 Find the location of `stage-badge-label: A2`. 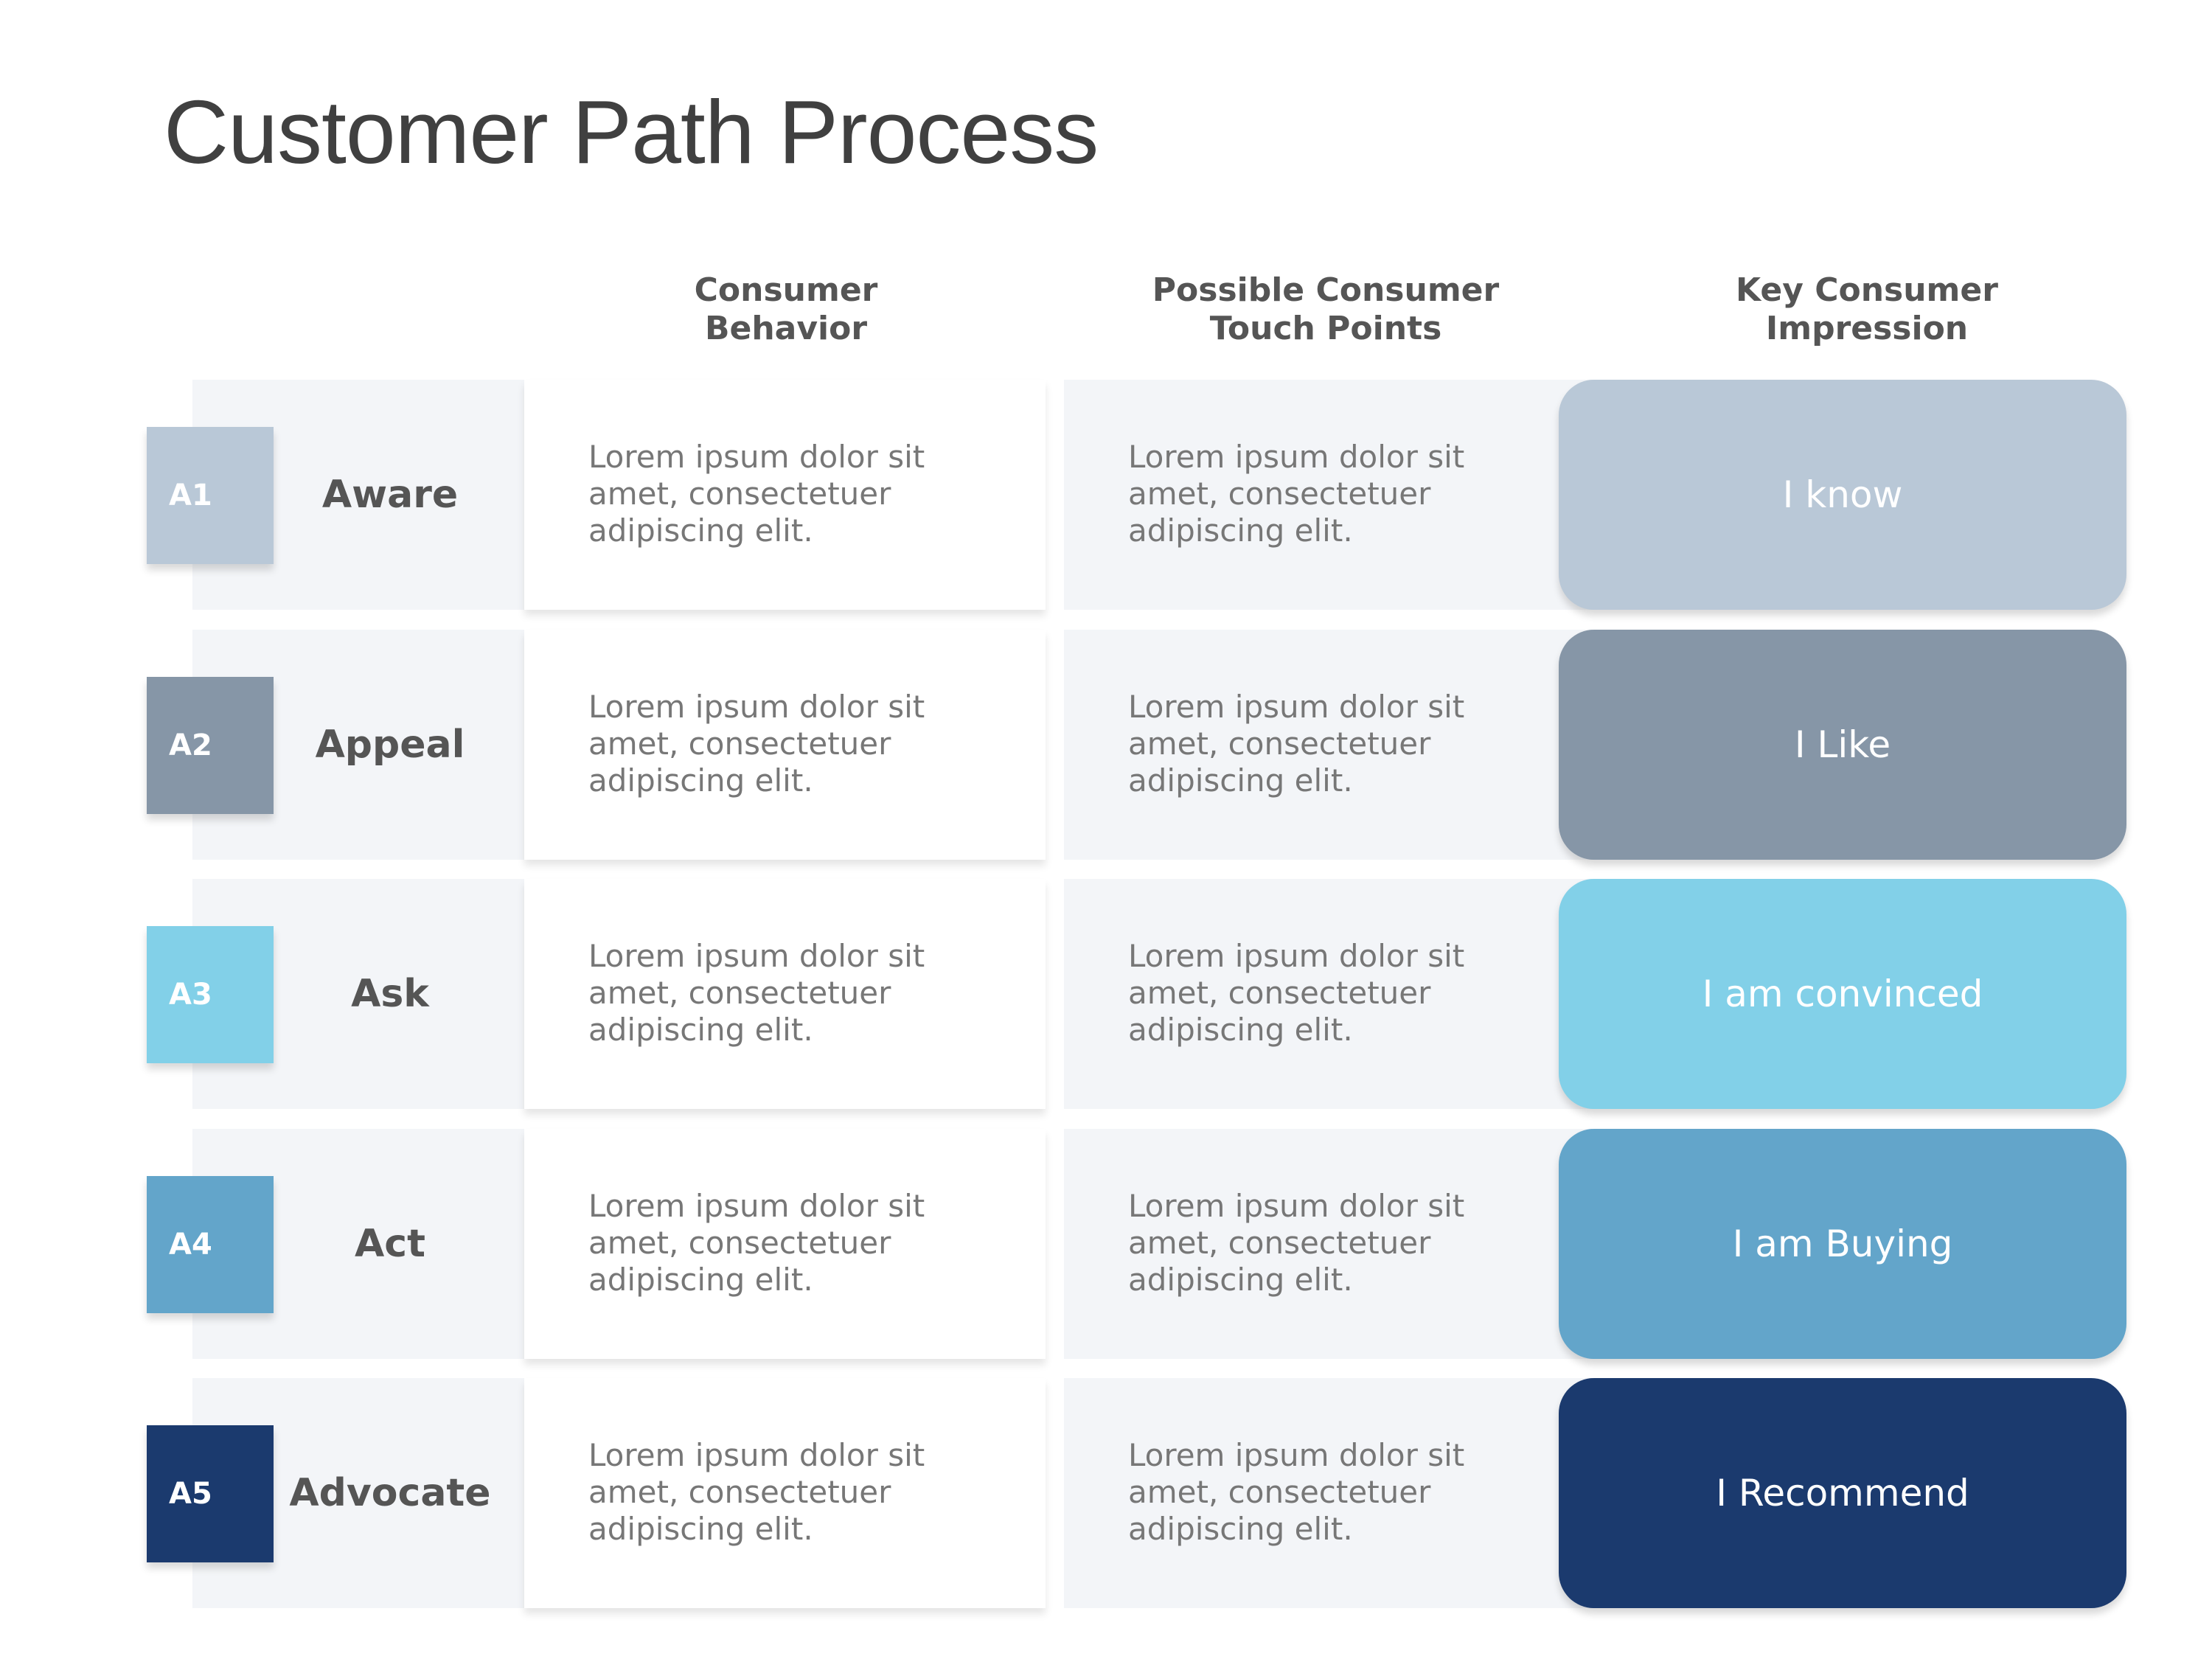

stage-badge-label: A2 is located at coordinates (190, 745).